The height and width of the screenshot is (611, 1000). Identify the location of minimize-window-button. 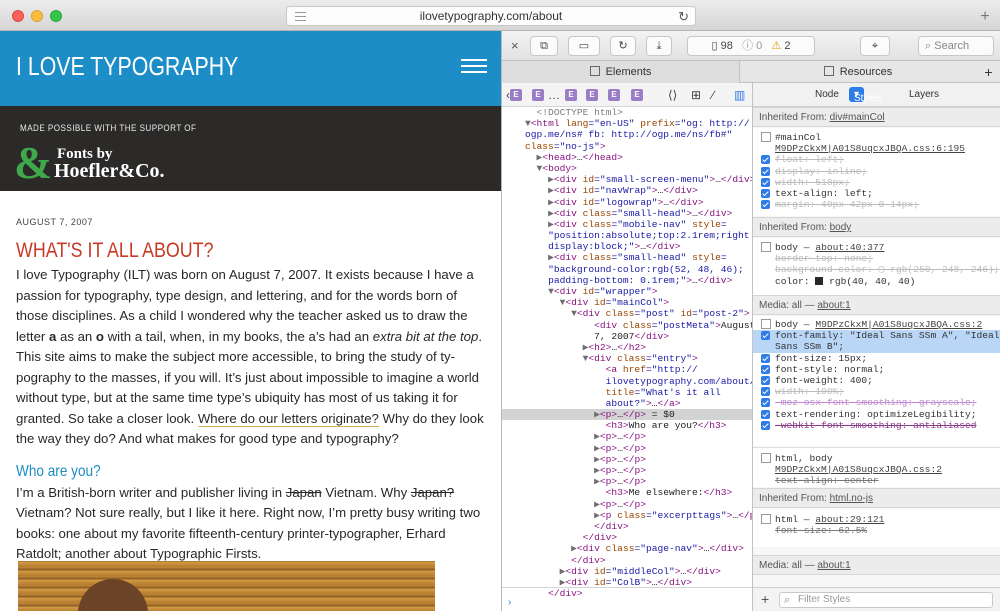
(37, 16).